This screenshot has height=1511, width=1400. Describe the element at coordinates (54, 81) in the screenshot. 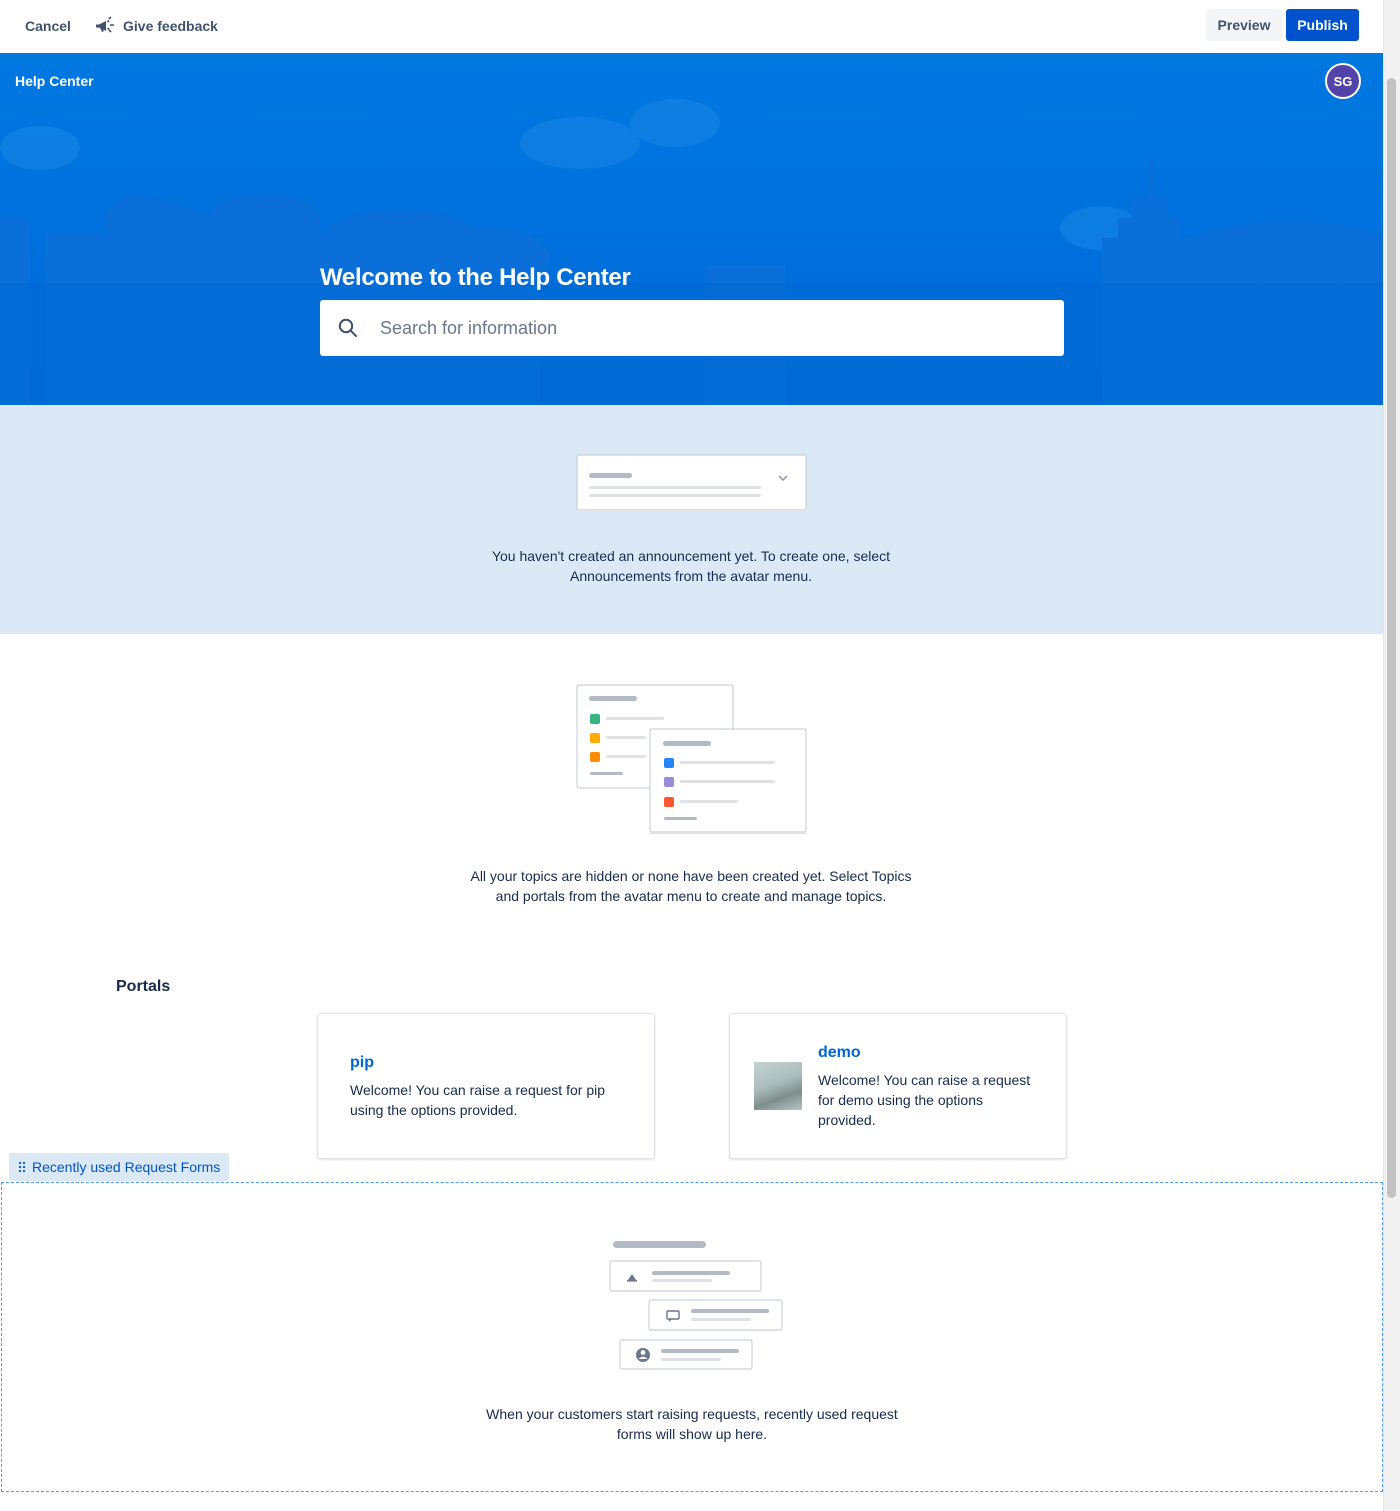

I see `help-center-title: Help Center` at that location.